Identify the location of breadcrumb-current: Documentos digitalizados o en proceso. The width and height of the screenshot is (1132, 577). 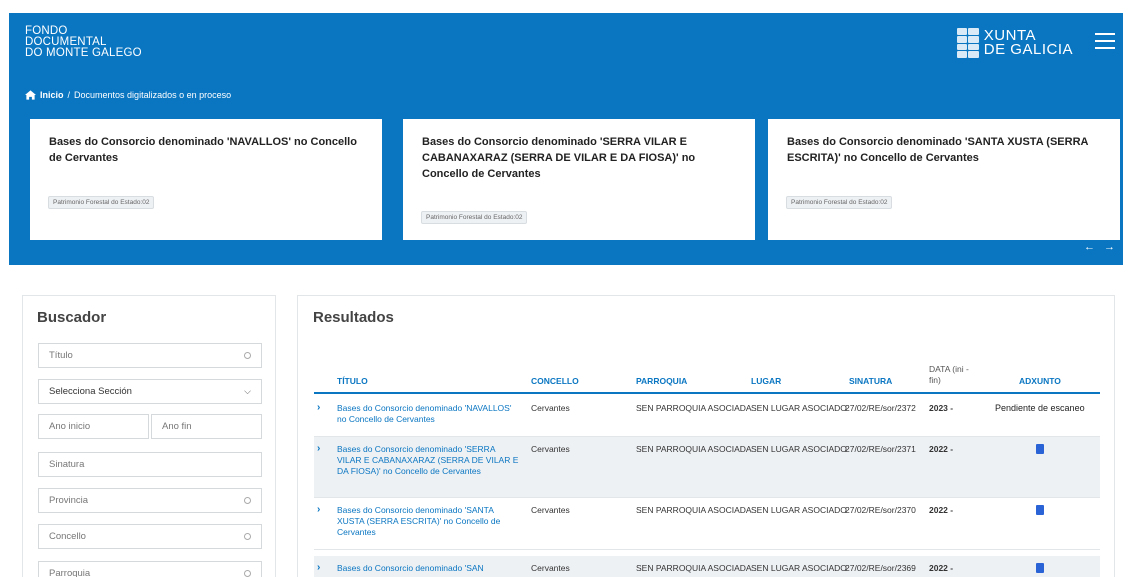
(153, 95).